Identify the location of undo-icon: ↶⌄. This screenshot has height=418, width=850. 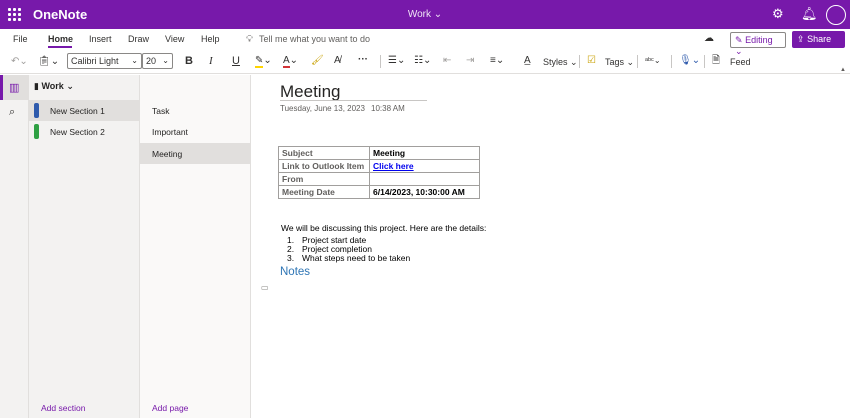
(19, 62).